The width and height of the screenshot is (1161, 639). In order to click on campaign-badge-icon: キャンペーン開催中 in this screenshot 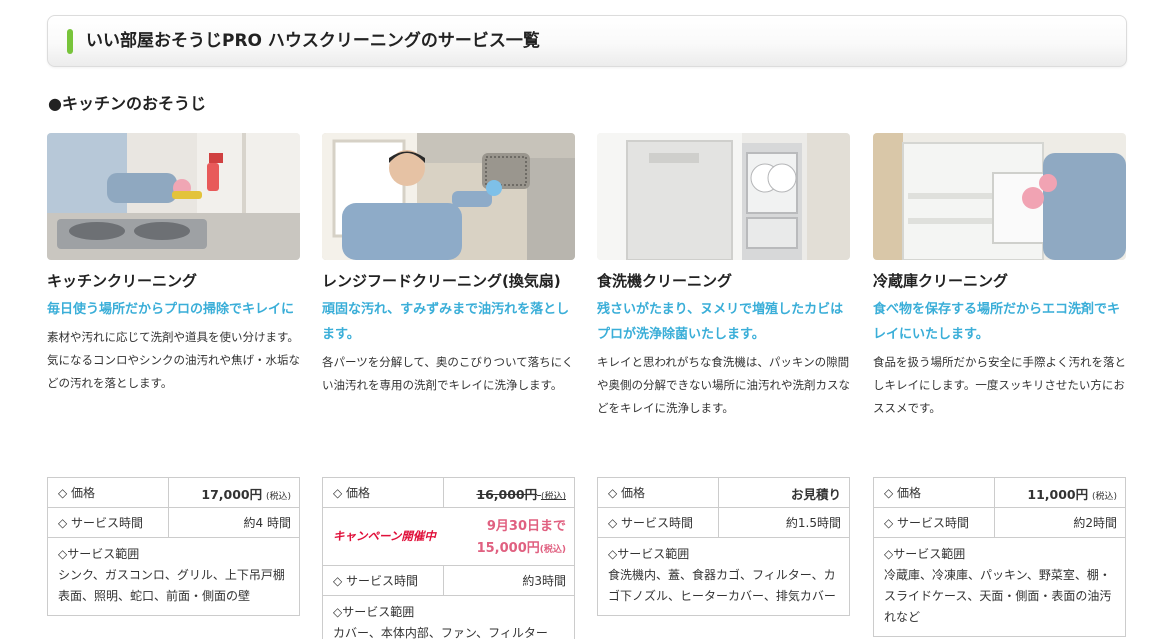, I will do `click(385, 536)`.